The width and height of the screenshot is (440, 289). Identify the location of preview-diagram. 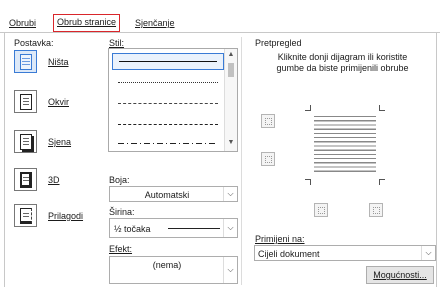
(345, 145).